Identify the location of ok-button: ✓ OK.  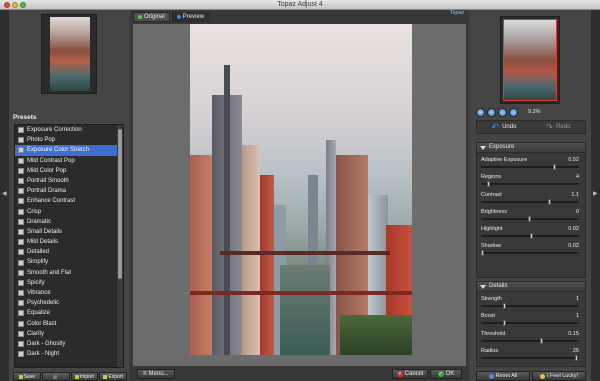
(446, 374).